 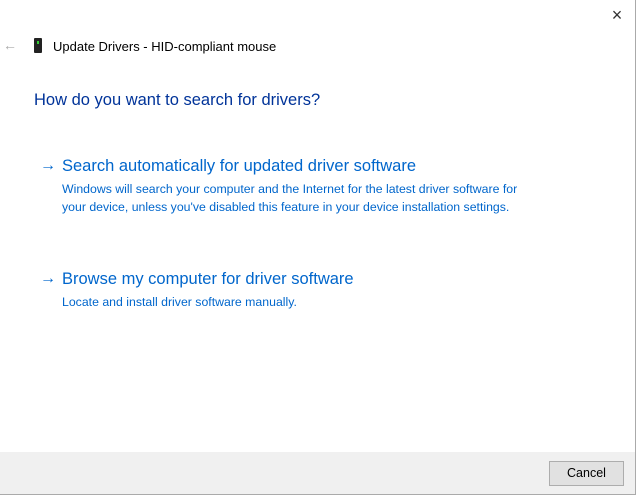 What do you see at coordinates (586, 473) in the screenshot?
I see `cancel-button: Cancel` at bounding box center [586, 473].